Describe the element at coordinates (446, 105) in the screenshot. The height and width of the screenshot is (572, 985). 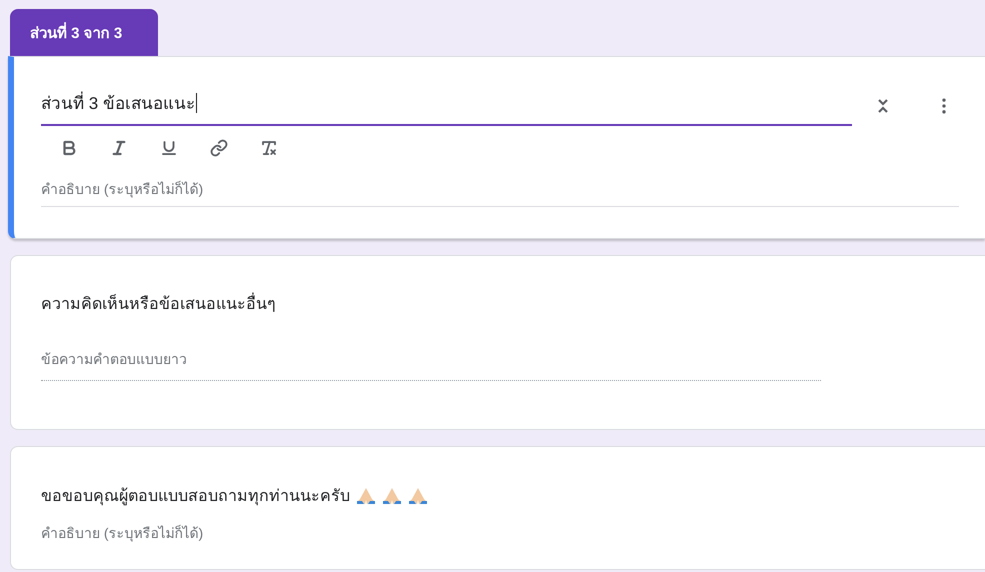
I see `section-title-field: ส่วนที่ 3 ข้อเสนอแนะ` at that location.